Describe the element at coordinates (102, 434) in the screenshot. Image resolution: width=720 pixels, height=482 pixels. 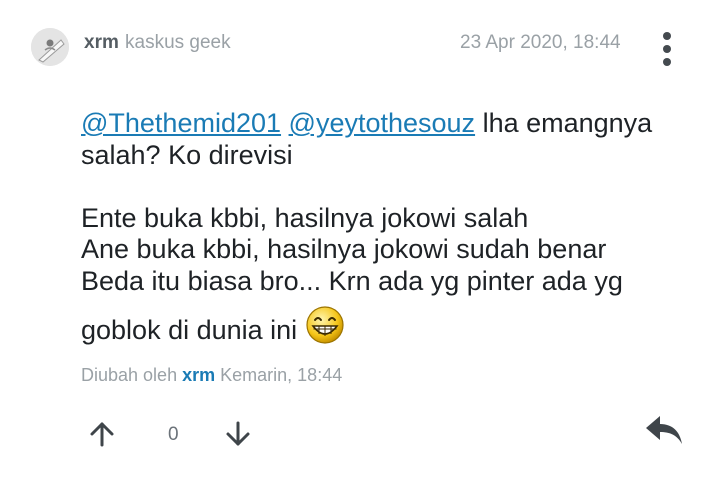
I see `upvote-arrow-icon` at that location.